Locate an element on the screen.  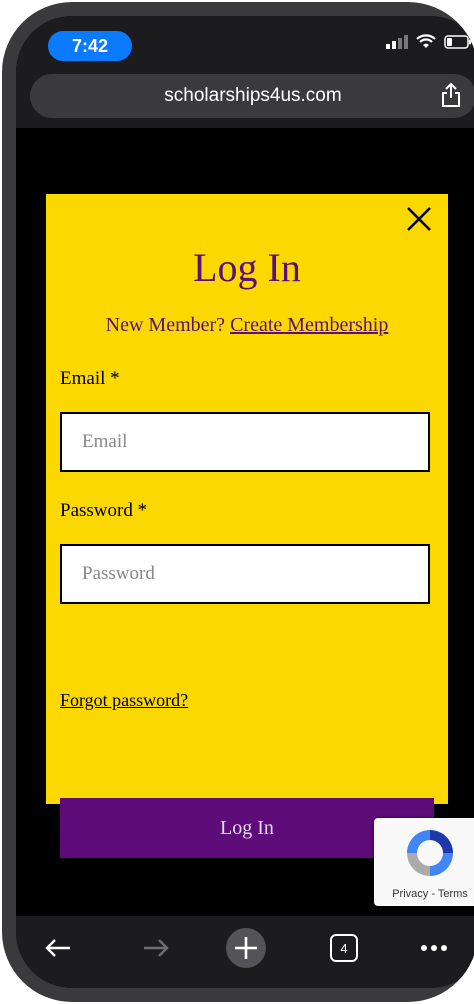
new-member-text: New Member? is located at coordinates (165, 325).